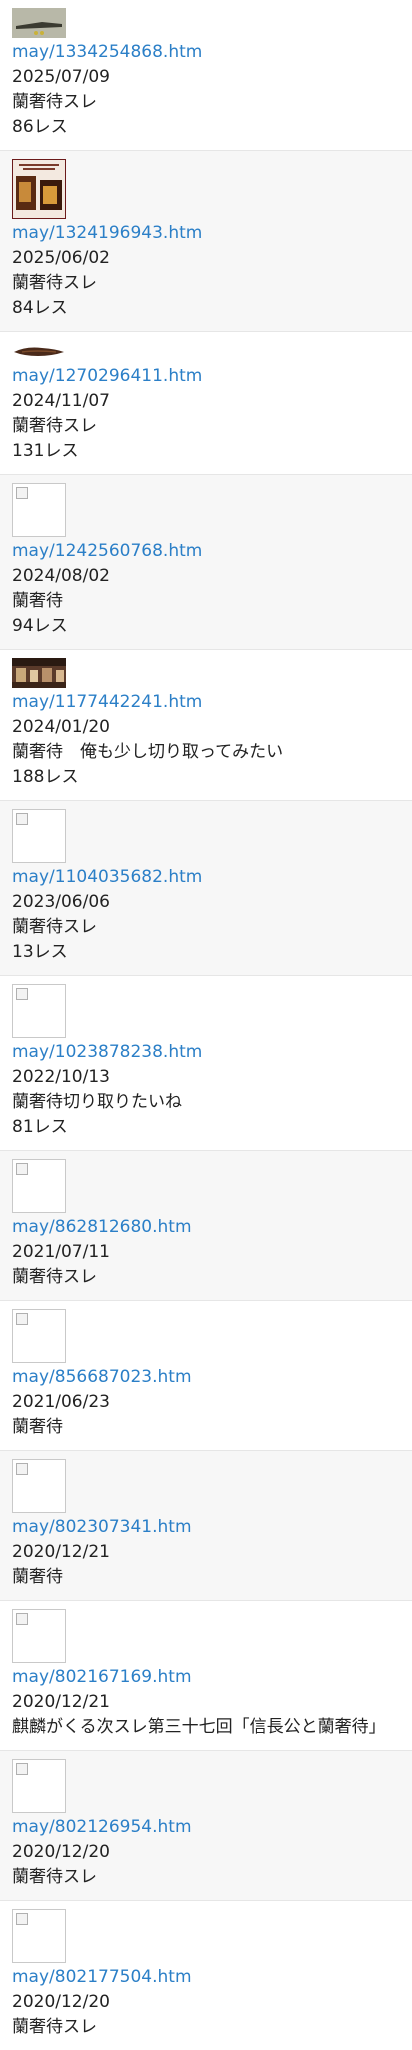  I want to click on thread-title: 蘭奢待 俺も少し切り取ってみたい, so click(148, 752).